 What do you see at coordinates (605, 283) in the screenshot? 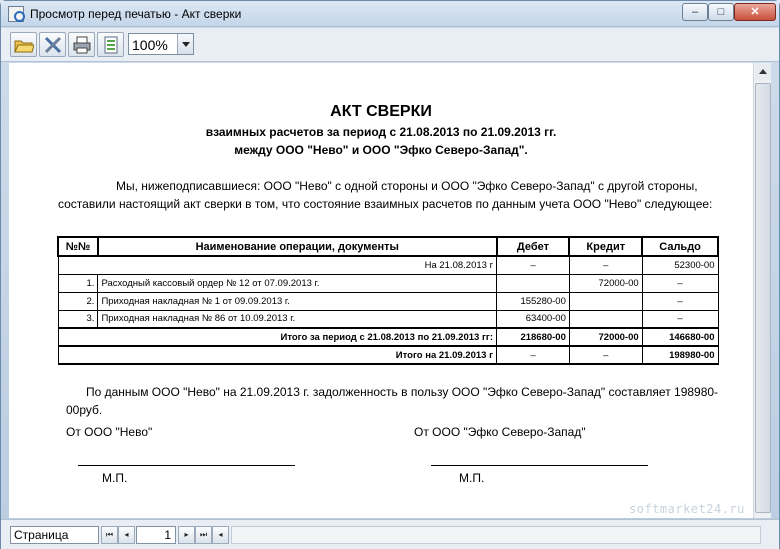
I see `row-credit: 72000-00` at bounding box center [605, 283].